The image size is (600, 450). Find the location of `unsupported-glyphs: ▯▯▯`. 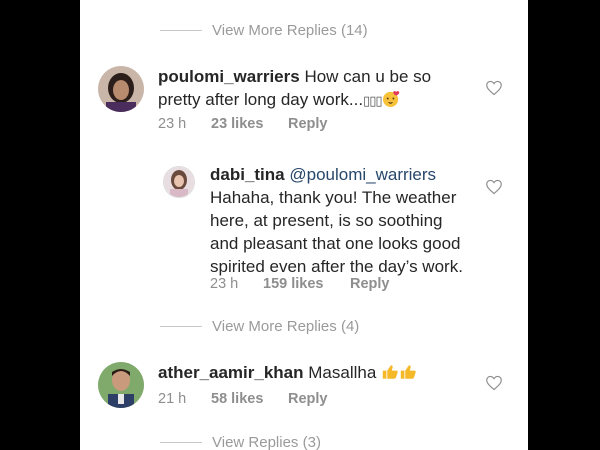

unsupported-glyphs: ▯▯▯ is located at coordinates (372, 100).